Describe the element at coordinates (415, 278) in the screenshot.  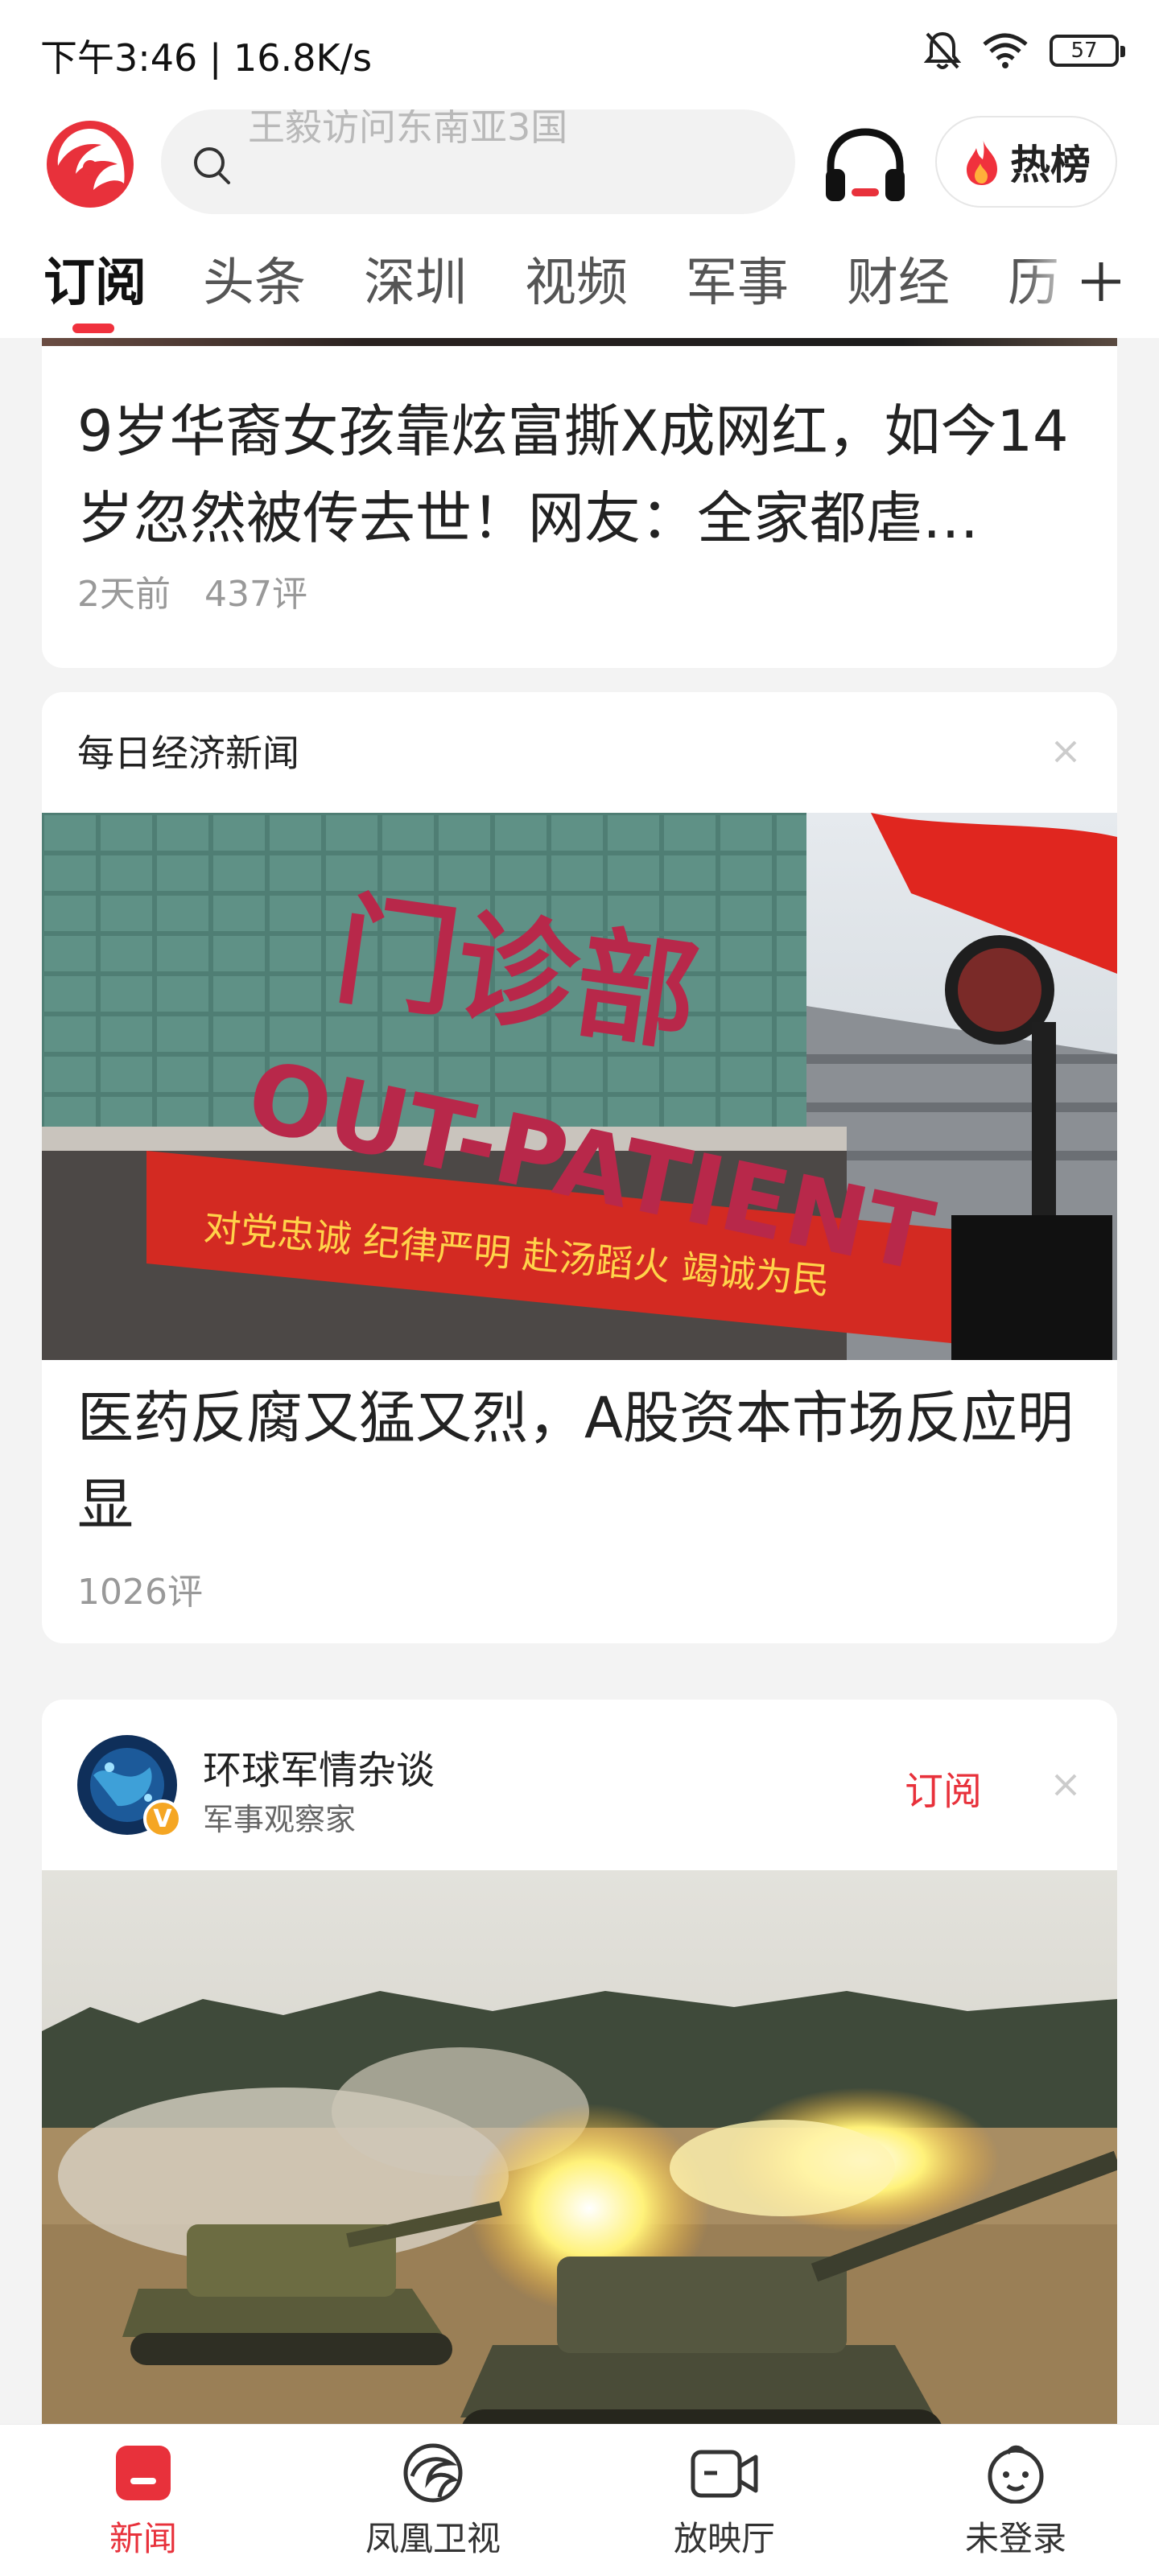
I see `tab-shenzhen: 深圳` at that location.